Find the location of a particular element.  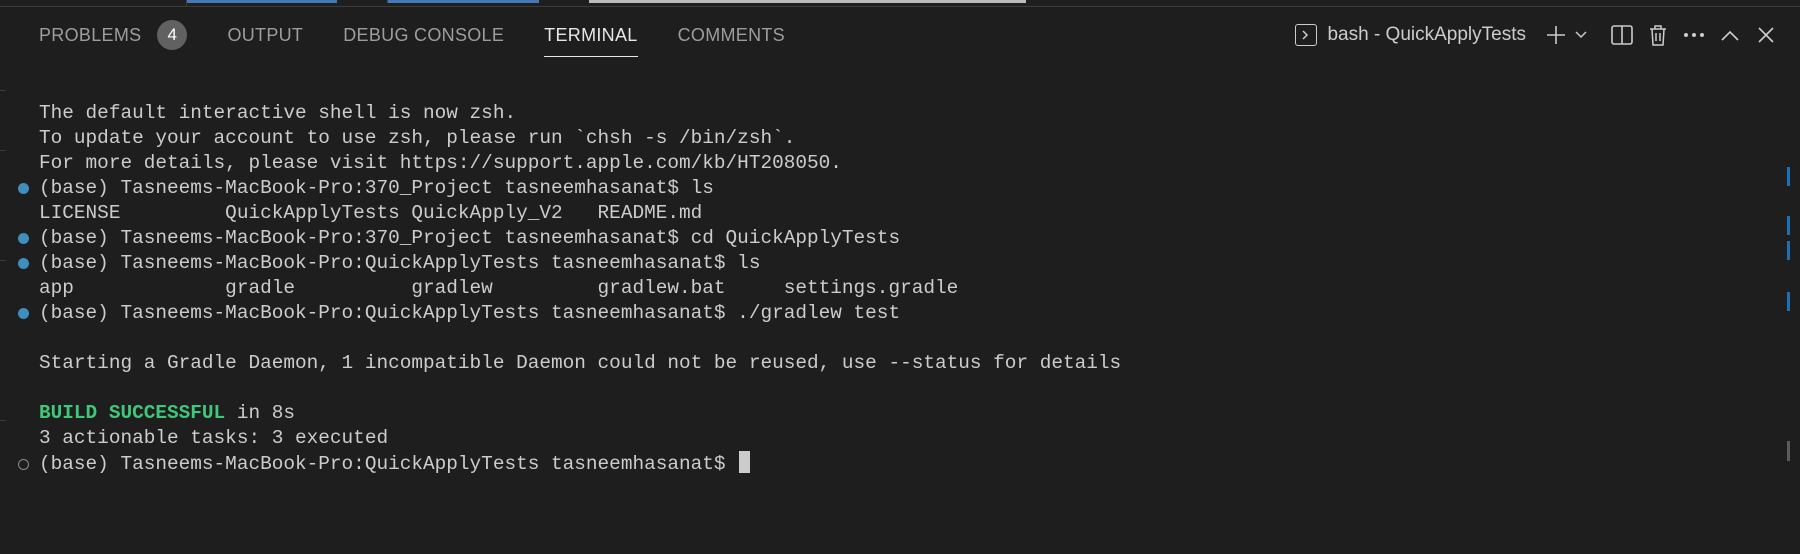

tab-output: OUTPUT is located at coordinates (265, 35).